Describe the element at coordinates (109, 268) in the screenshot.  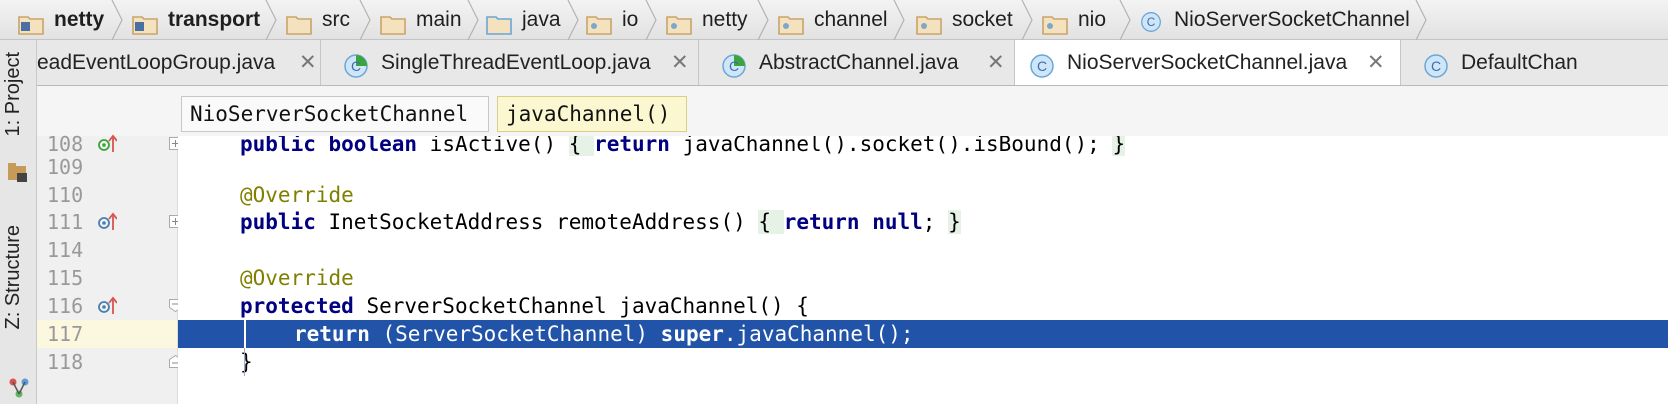
I see `editor-gutter: 108 109 110 111 114 115 116 117 118` at that location.